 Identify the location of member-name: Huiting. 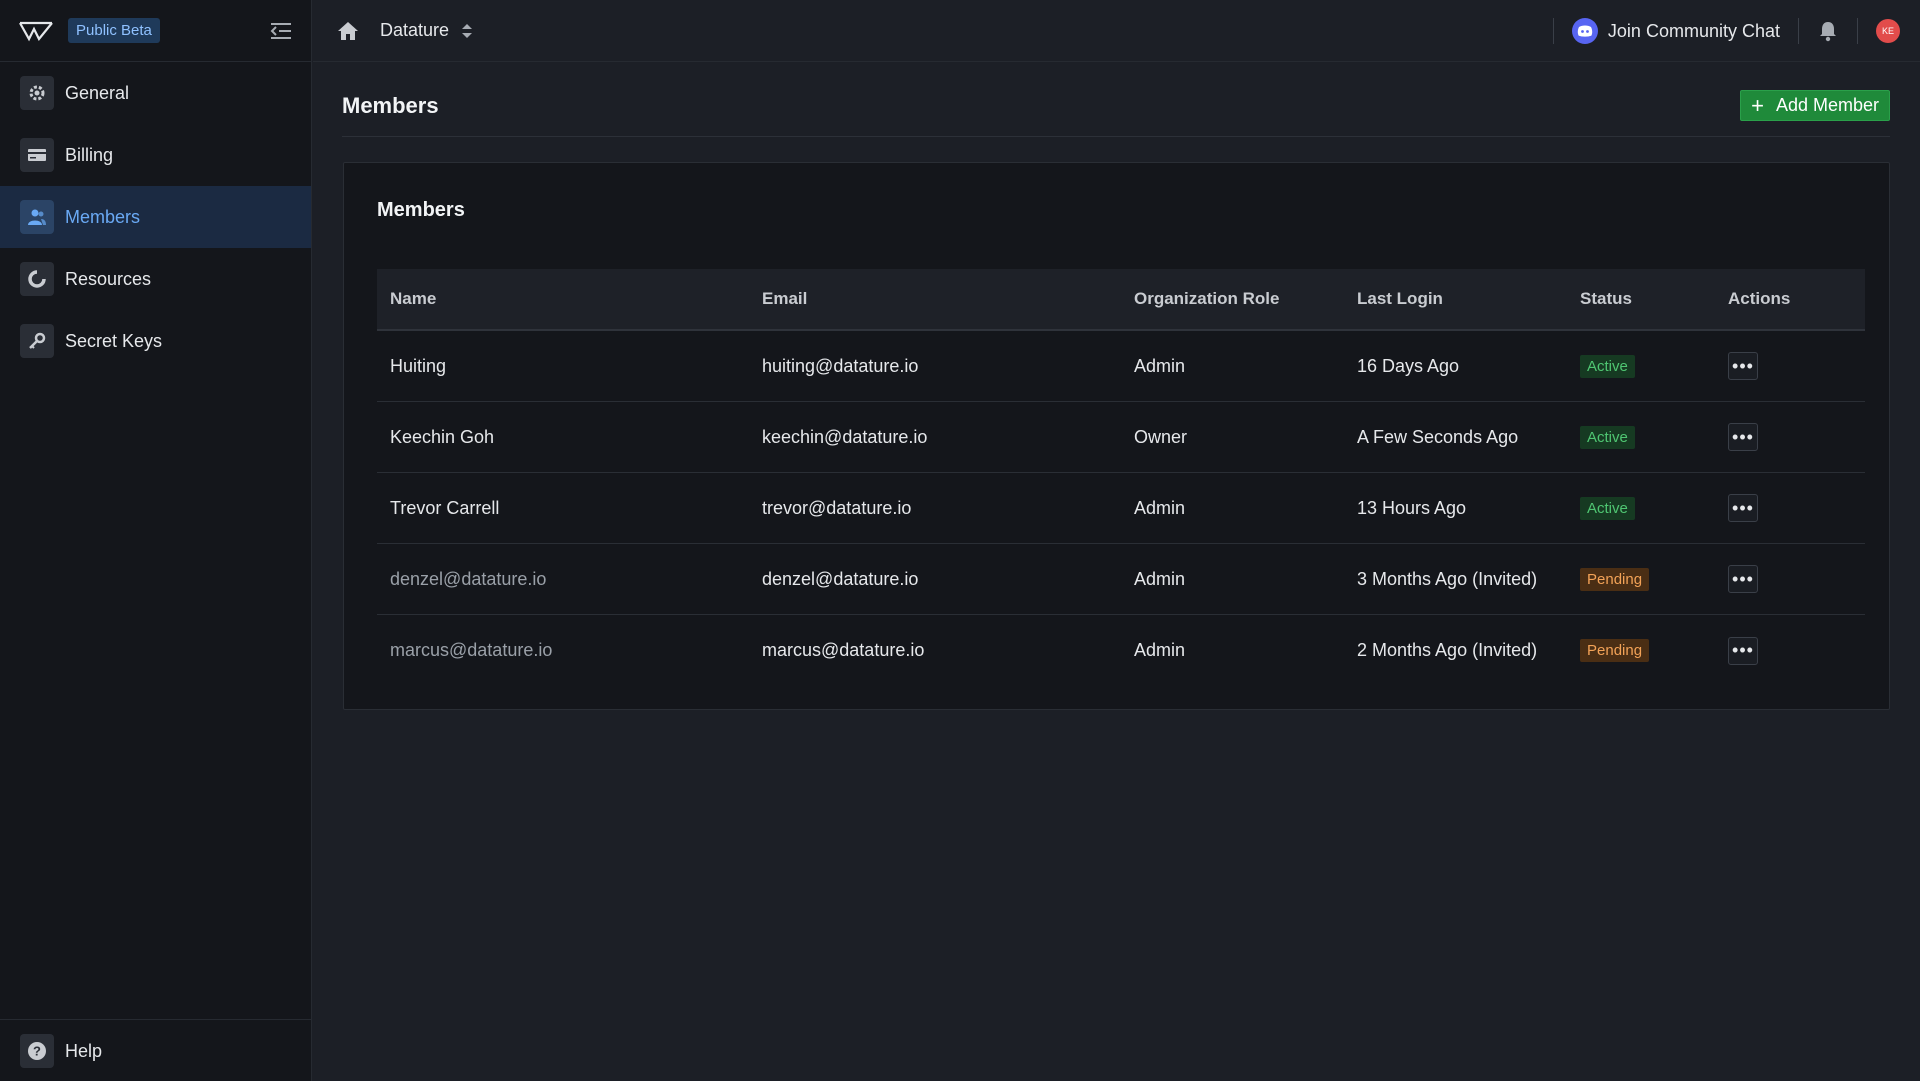
(418, 365).